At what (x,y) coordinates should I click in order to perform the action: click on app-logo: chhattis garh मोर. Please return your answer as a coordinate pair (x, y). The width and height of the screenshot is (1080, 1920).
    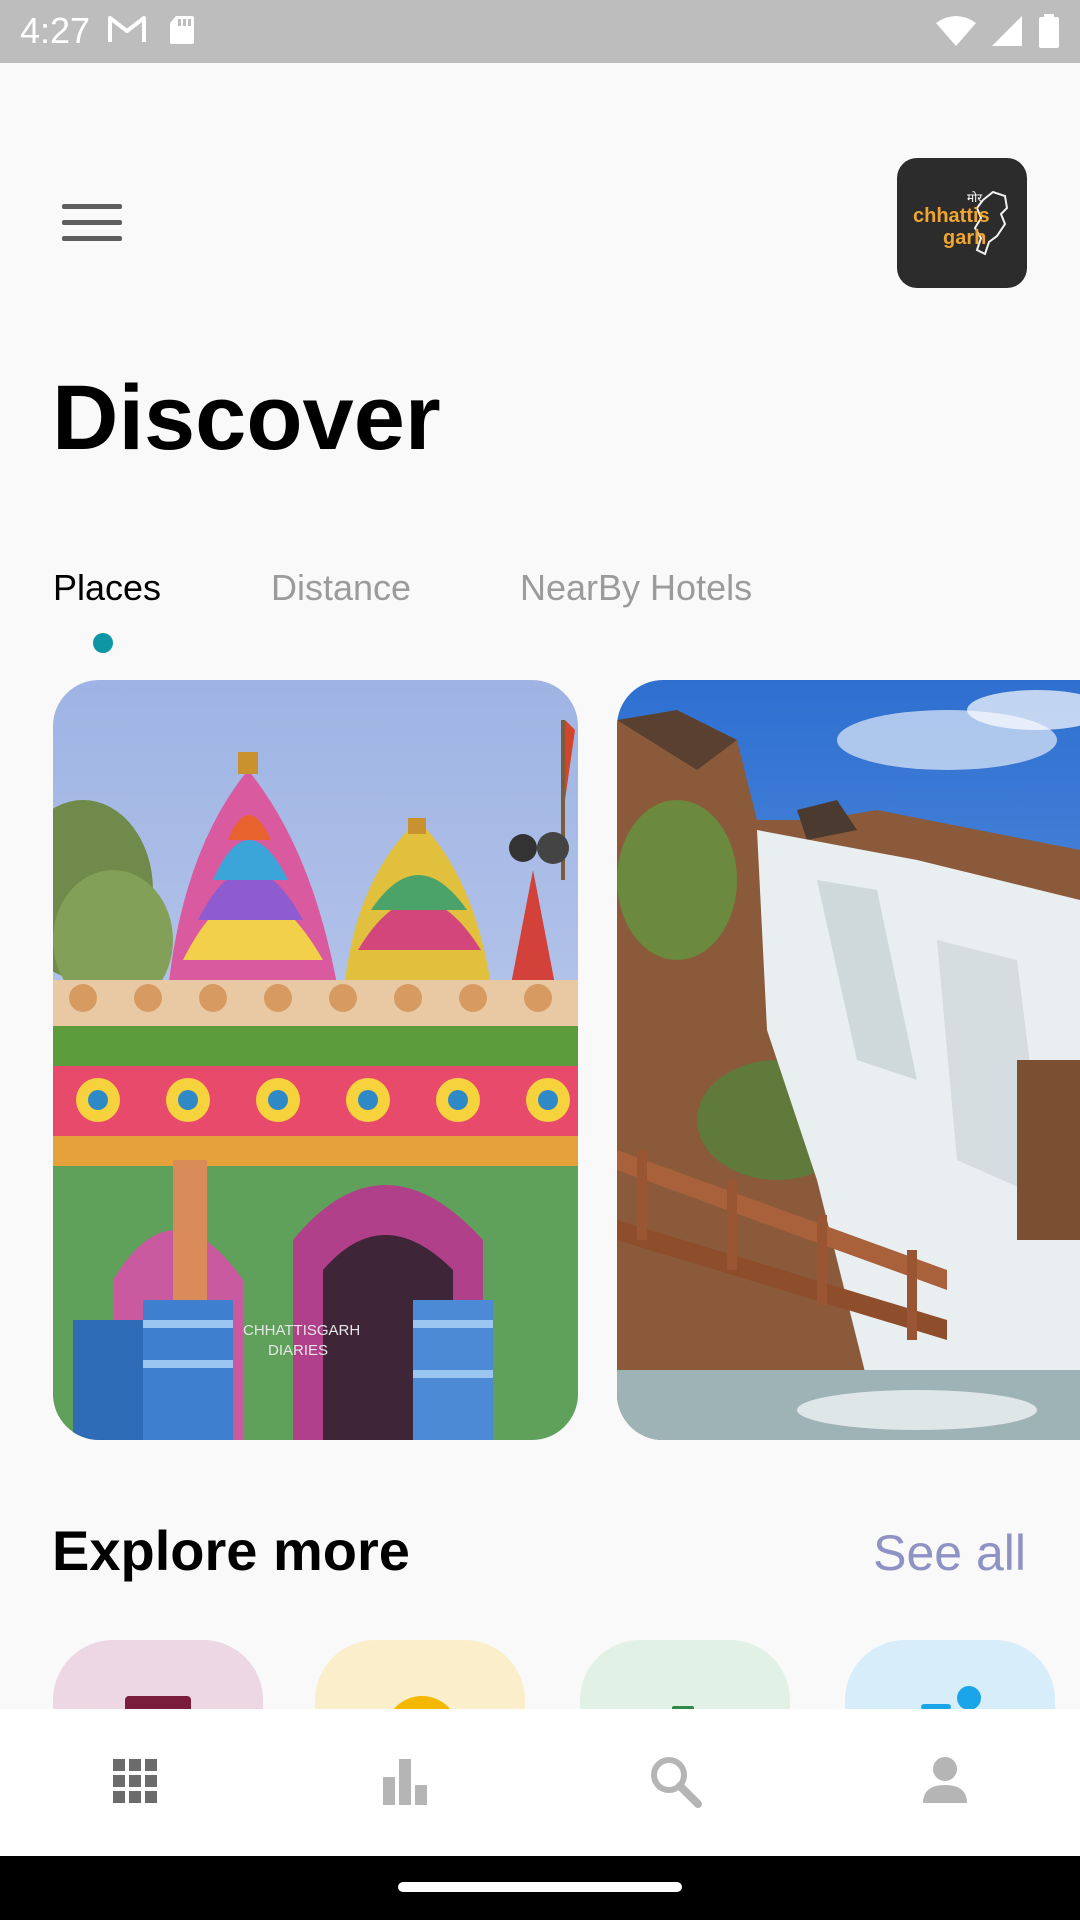
    Looking at the image, I should click on (962, 223).